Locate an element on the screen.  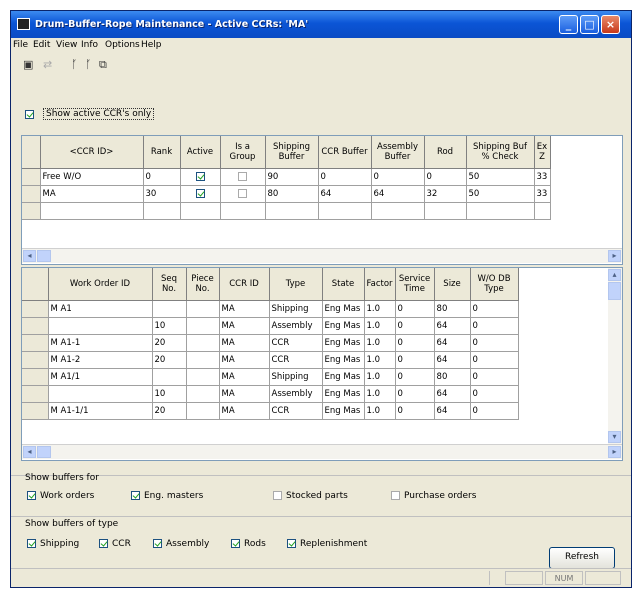
table-row: MA 30 80 64 64 32 50 33 is located at coordinates (286, 194).